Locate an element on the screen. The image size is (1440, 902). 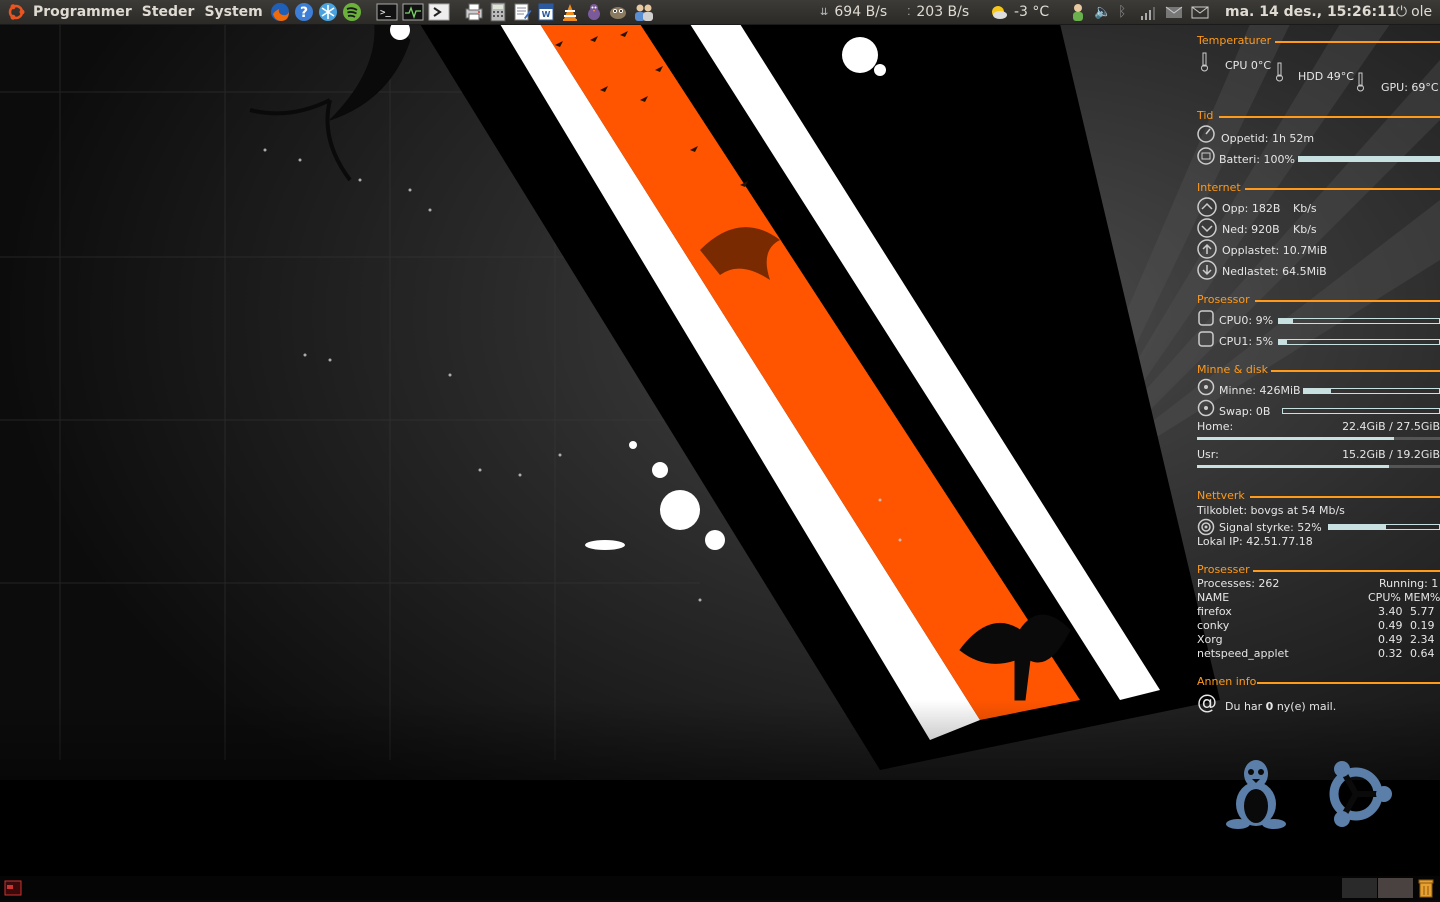
home-disk-bar is located at coordinates (1318, 438).